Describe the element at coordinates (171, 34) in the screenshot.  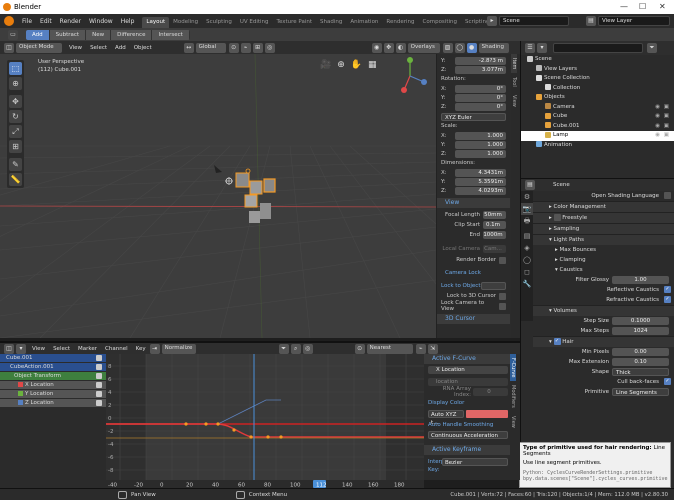
I see `mode-intersect-button: Intersect` at that location.